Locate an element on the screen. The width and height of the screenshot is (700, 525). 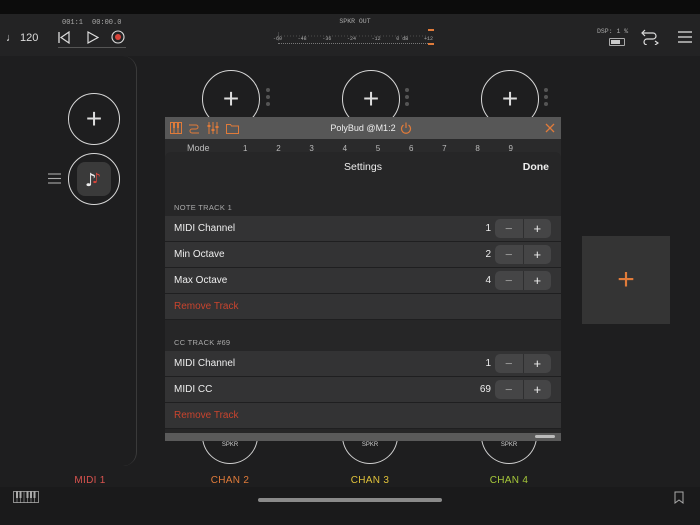
meter-tick: -48 is located at coordinates (302, 39).